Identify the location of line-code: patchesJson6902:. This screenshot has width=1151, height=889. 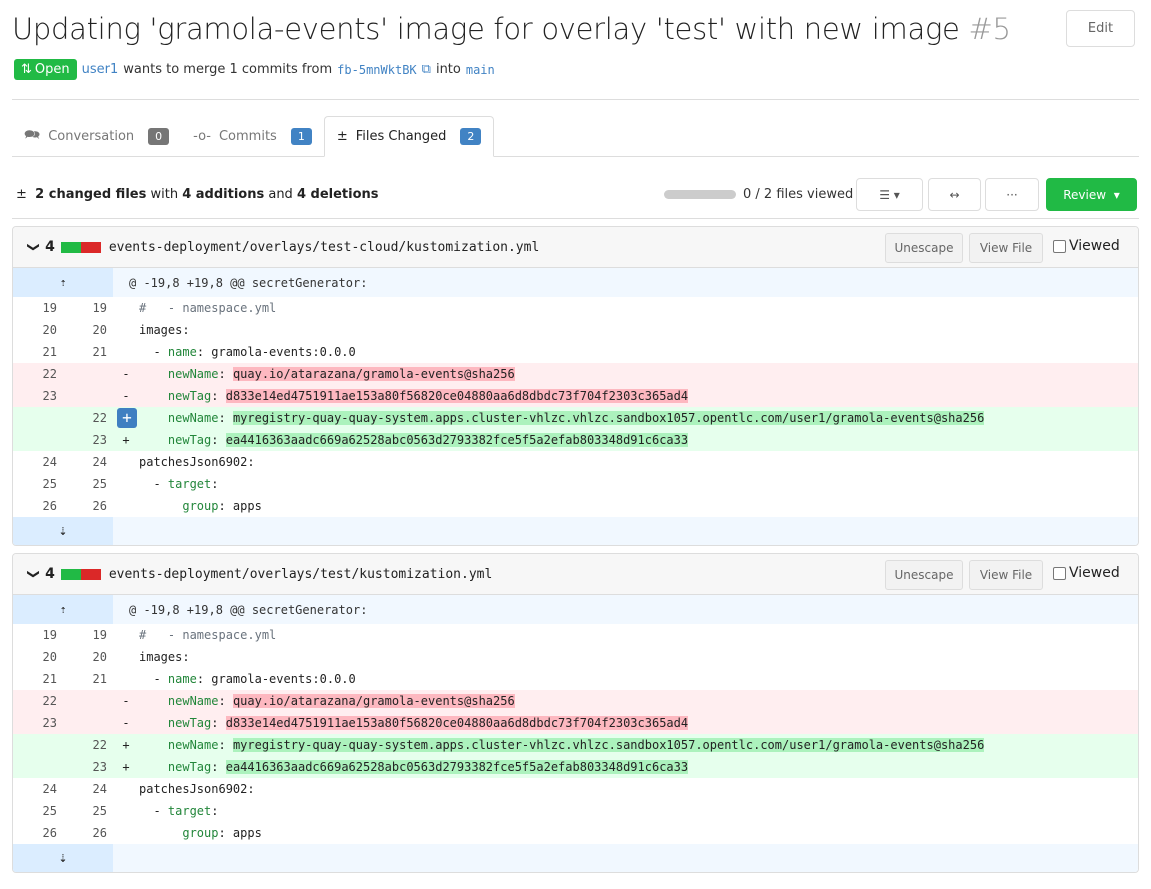
(638, 462).